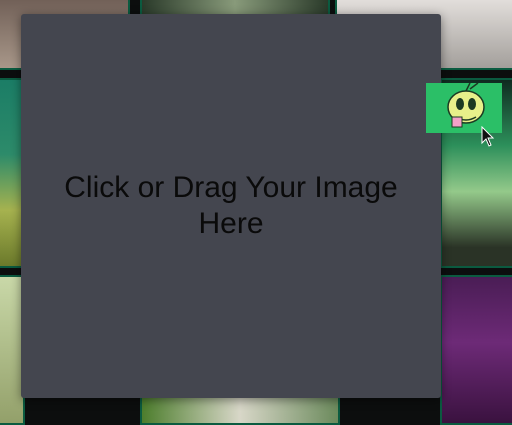 This screenshot has width=512, height=425. What do you see at coordinates (488, 136) in the screenshot?
I see `mouse-cursor-icon` at bounding box center [488, 136].